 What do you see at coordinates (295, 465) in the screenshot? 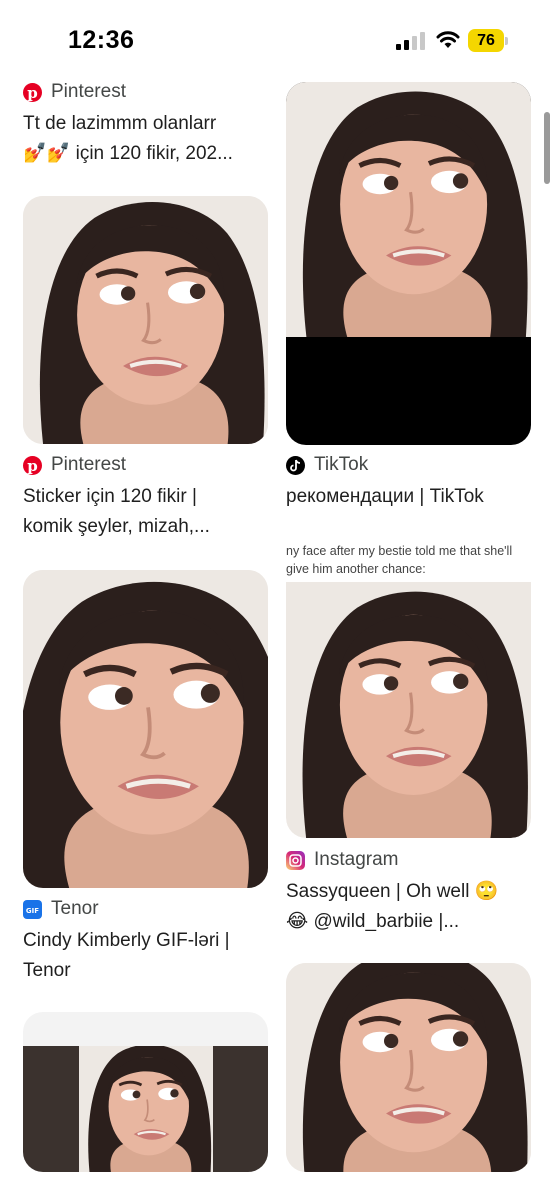
I see `tiktok-icon` at bounding box center [295, 465].